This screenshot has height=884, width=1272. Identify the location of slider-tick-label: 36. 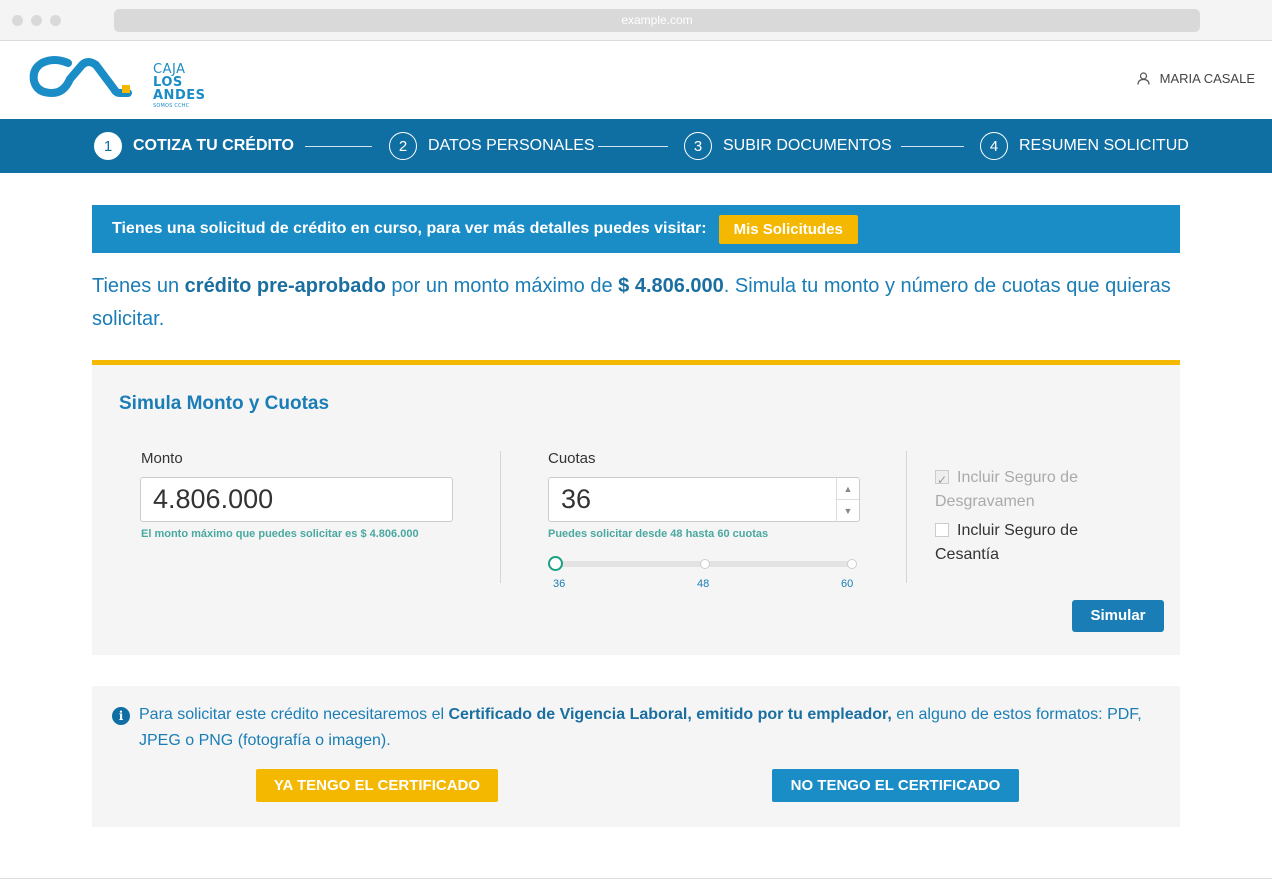
(559, 584).